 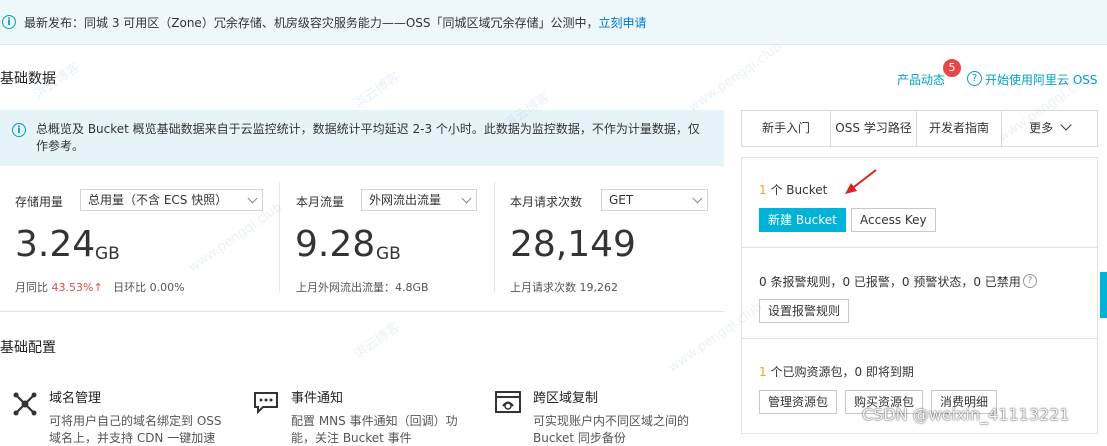 What do you see at coordinates (167, 287) in the screenshot?
I see `mom-value: 0.00%` at bounding box center [167, 287].